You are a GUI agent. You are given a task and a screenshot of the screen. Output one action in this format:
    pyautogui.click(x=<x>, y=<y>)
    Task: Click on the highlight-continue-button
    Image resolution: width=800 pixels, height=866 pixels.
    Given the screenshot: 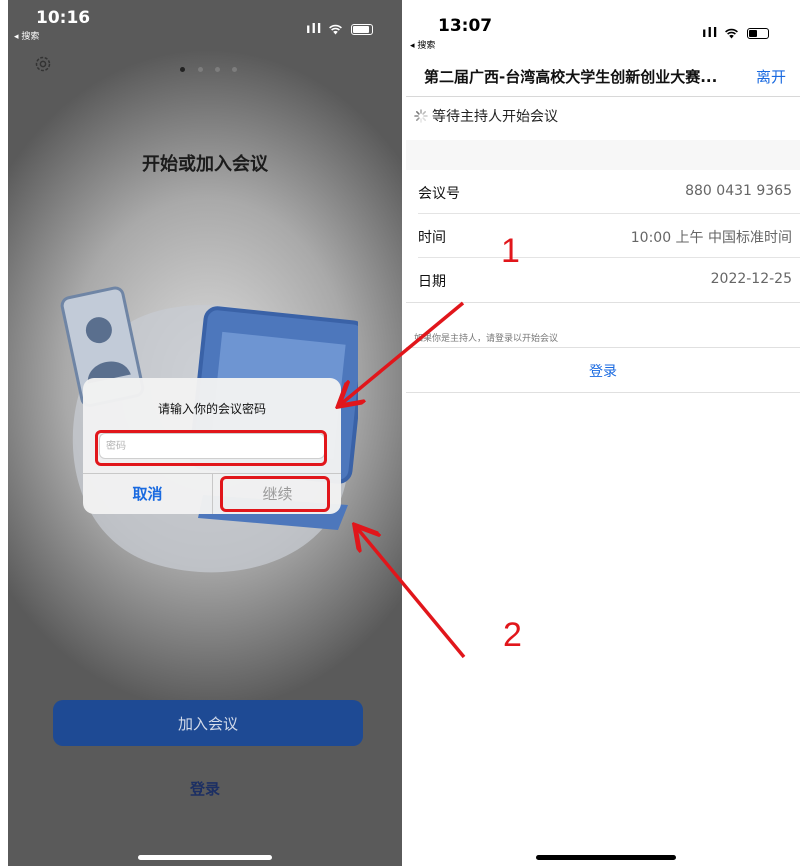 What is the action you would take?
    pyautogui.click(x=275, y=494)
    